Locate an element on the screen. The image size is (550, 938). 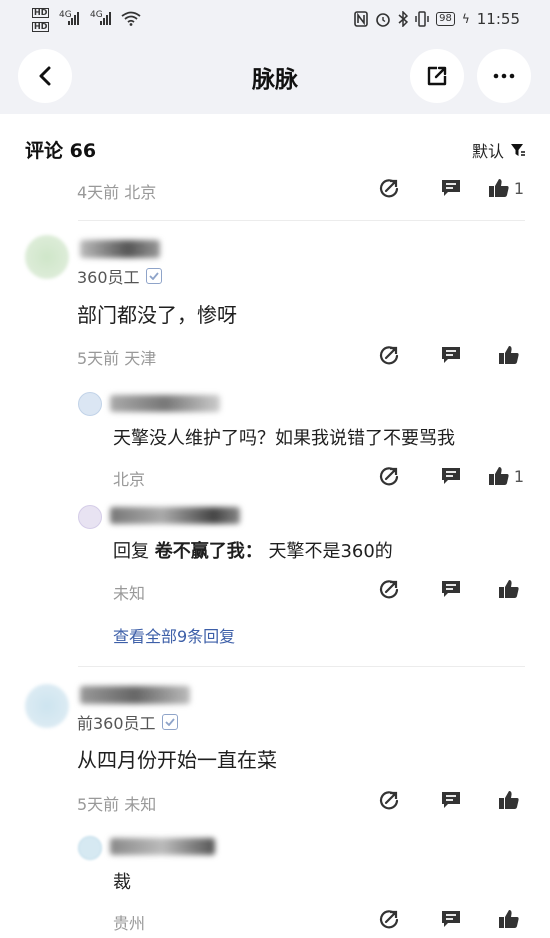
sort-button: 默认 is located at coordinates (499, 150).